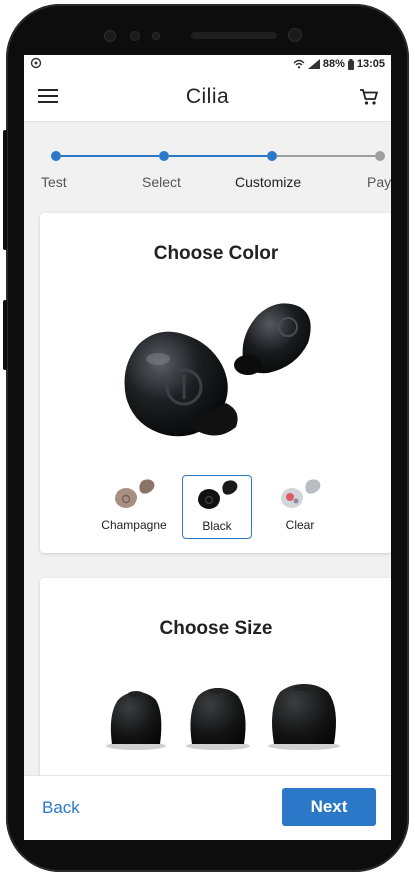 This screenshot has height=876, width=415. I want to click on app-title: Cilia, so click(207, 96).